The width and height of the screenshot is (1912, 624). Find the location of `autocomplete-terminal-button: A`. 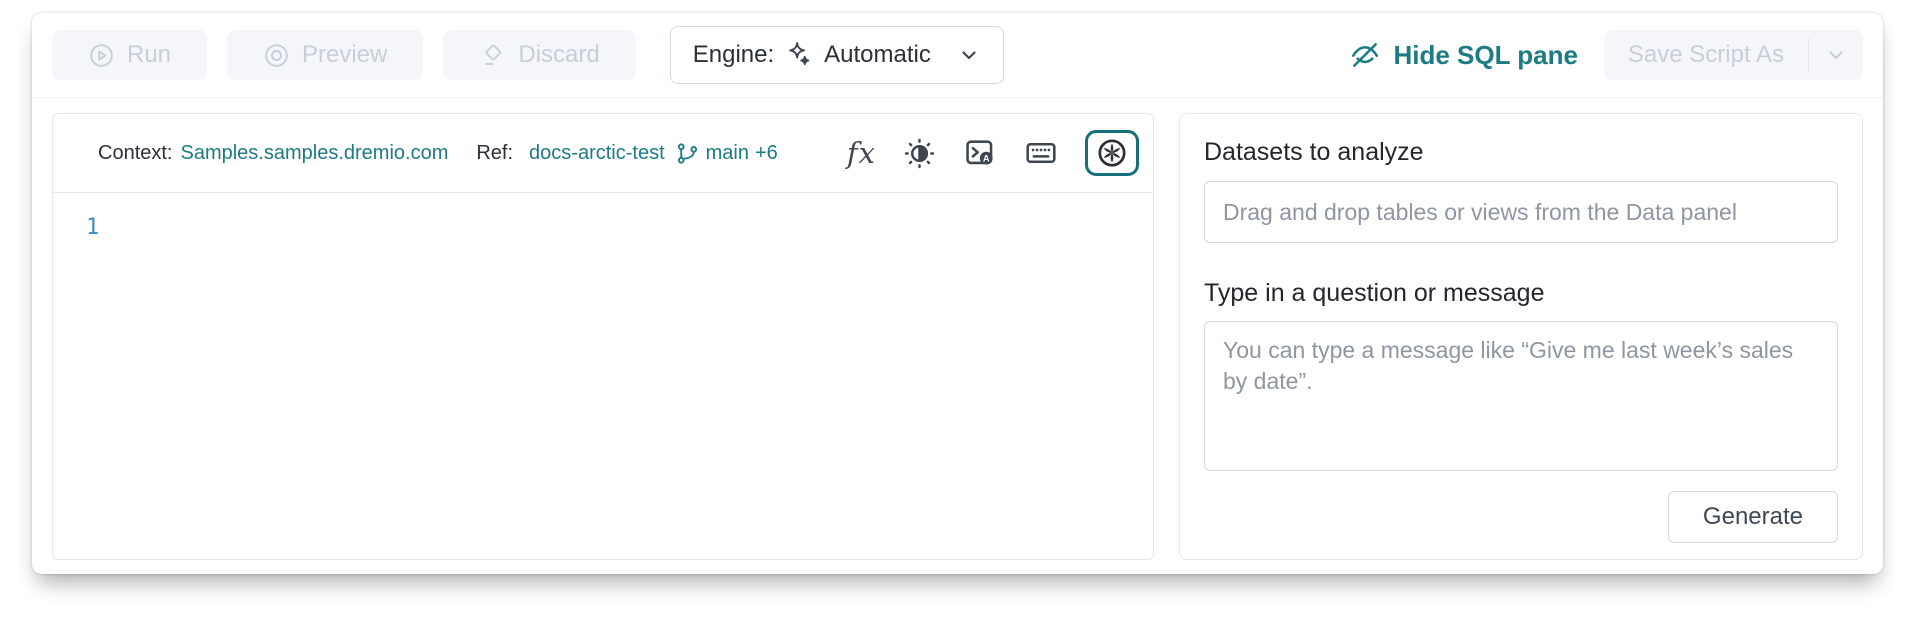

autocomplete-terminal-button: A is located at coordinates (980, 153).